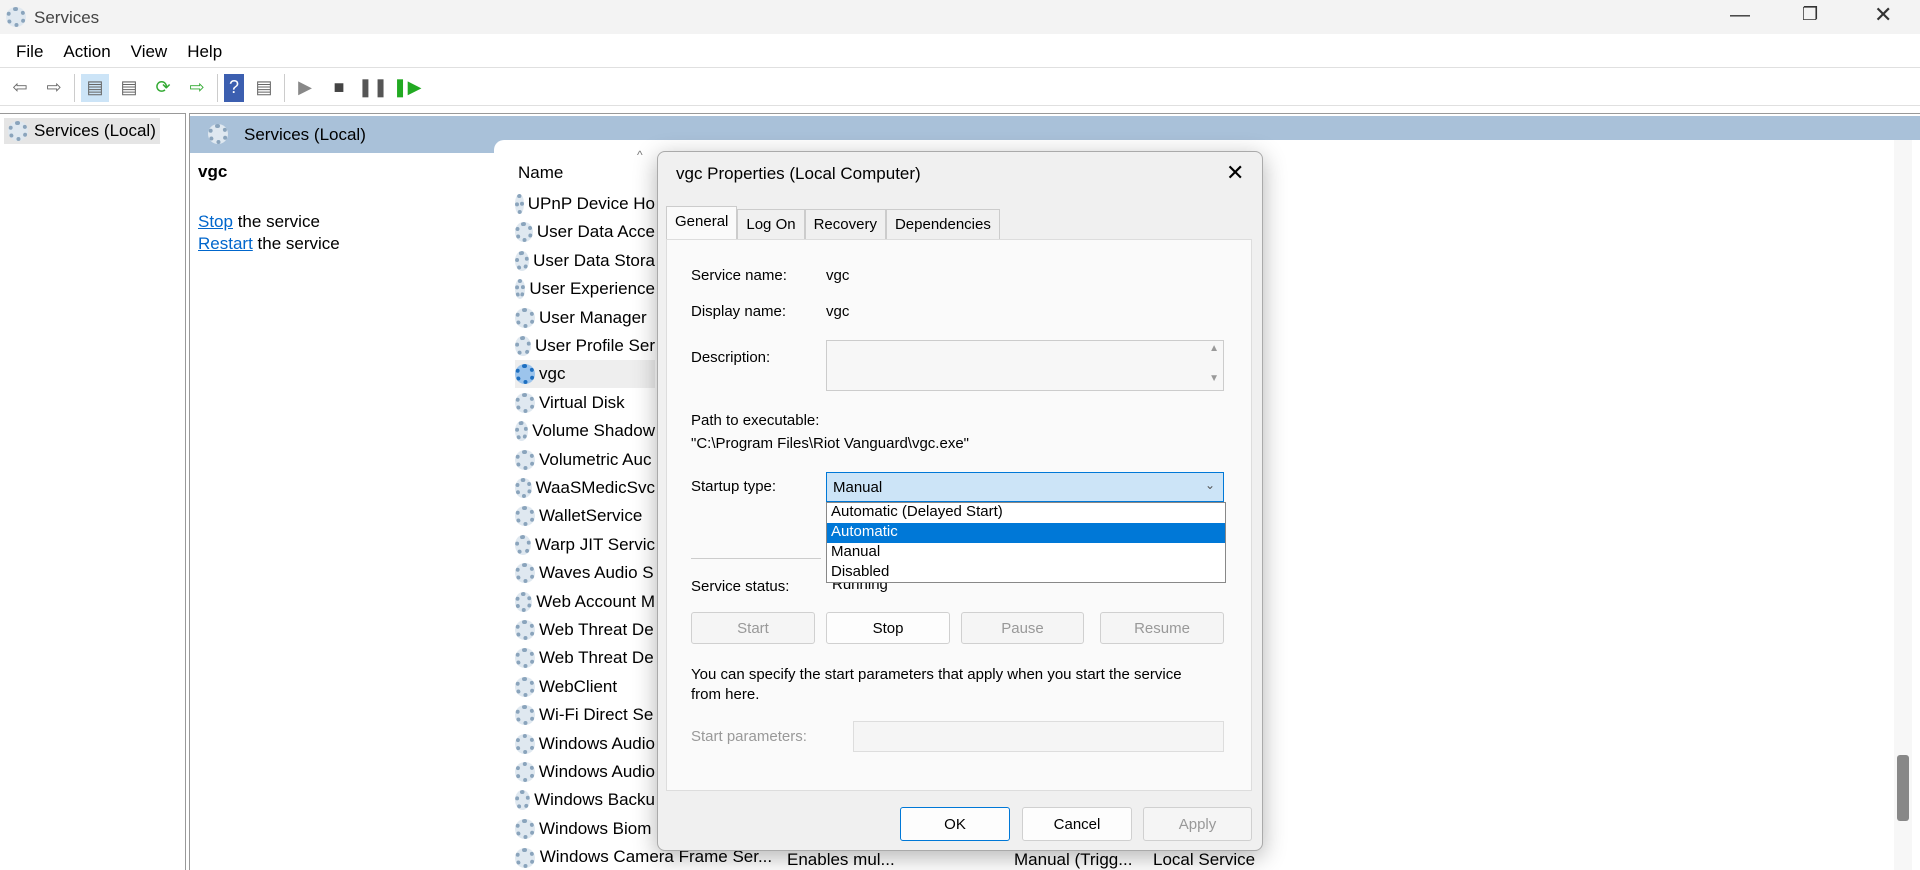 The width and height of the screenshot is (1920, 870). Describe the element at coordinates (594, 800) in the screenshot. I see `service-name: Windows Backu` at that location.